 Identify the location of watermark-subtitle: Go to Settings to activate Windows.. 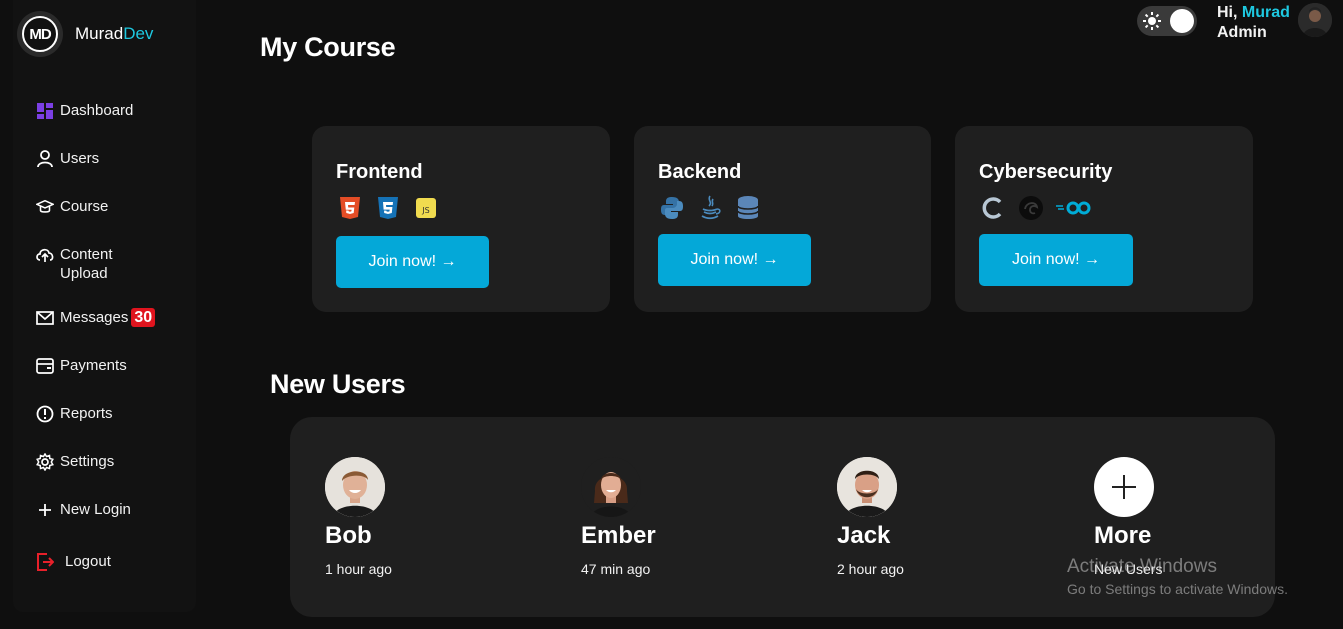
(1177, 589).